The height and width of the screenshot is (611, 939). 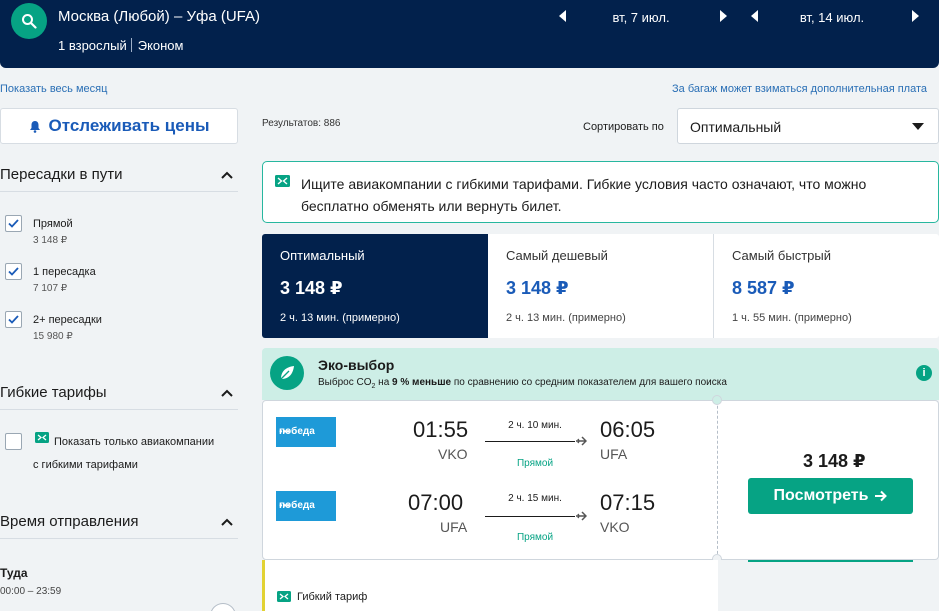 What do you see at coordinates (881, 496) in the screenshot?
I see `arrow-right-icon` at bounding box center [881, 496].